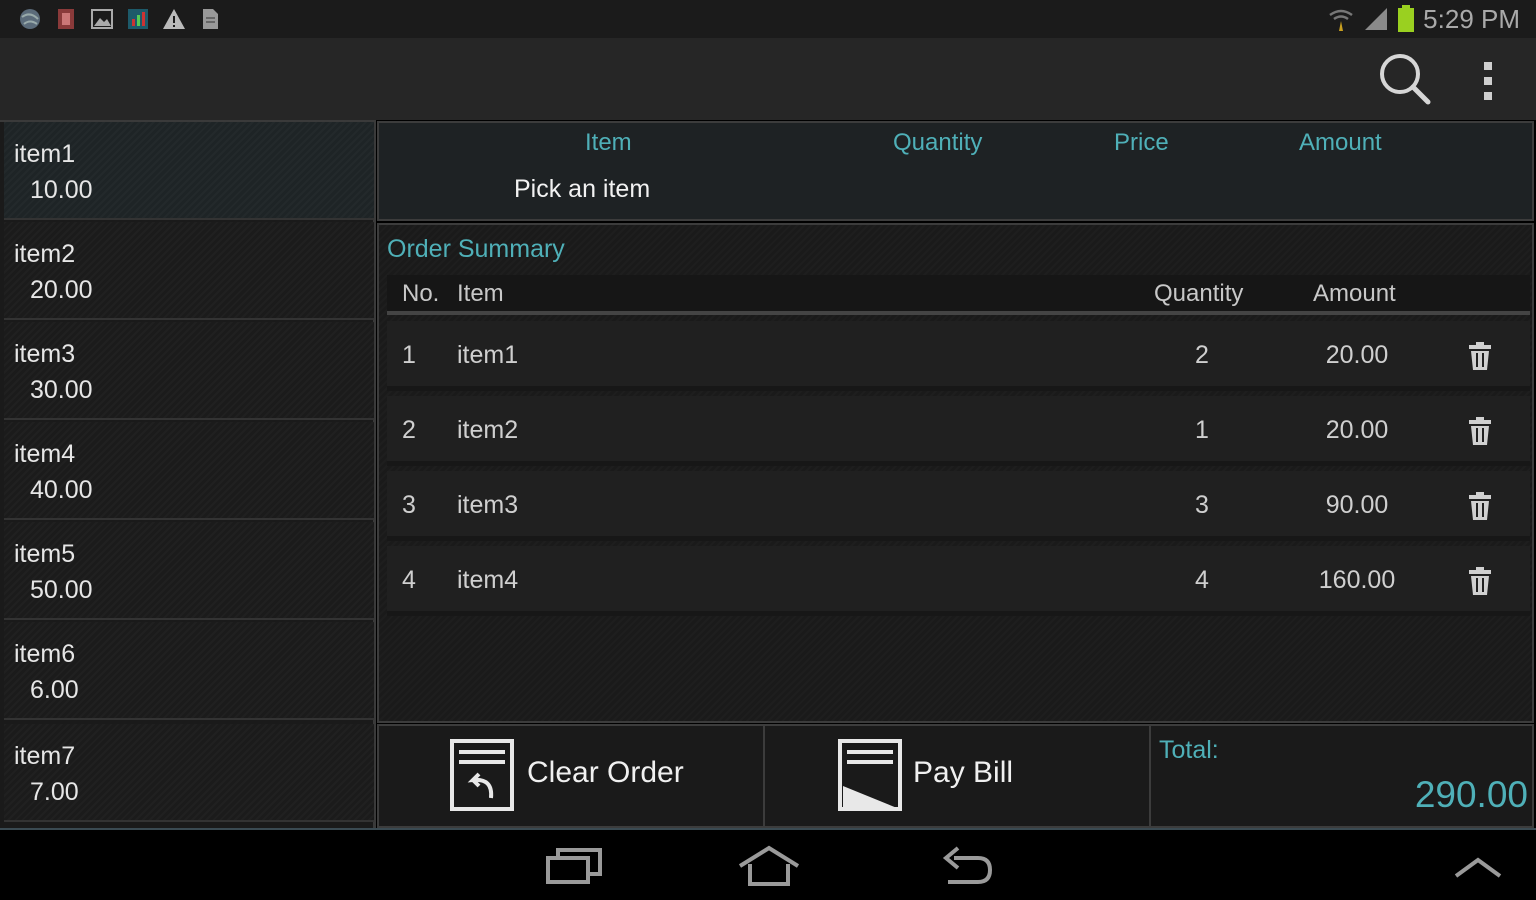  Describe the element at coordinates (174, 19) in the screenshot. I see `warning-icon` at that location.